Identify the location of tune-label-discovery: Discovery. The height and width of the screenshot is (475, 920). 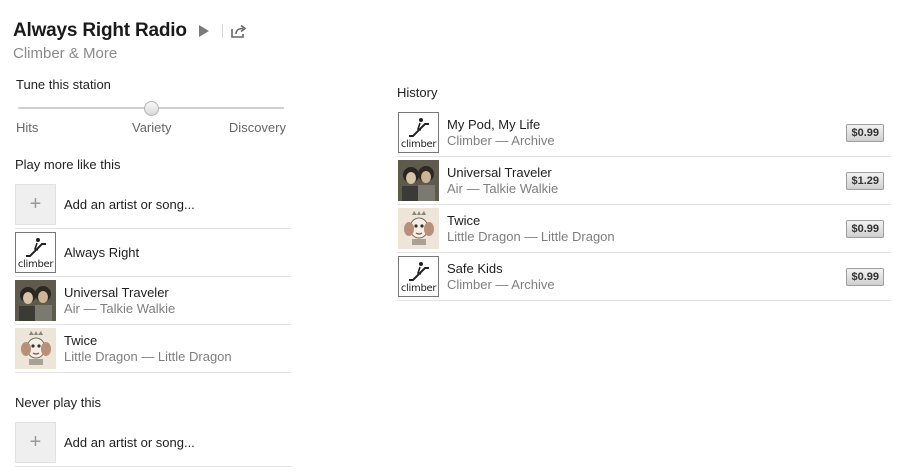
(257, 127).